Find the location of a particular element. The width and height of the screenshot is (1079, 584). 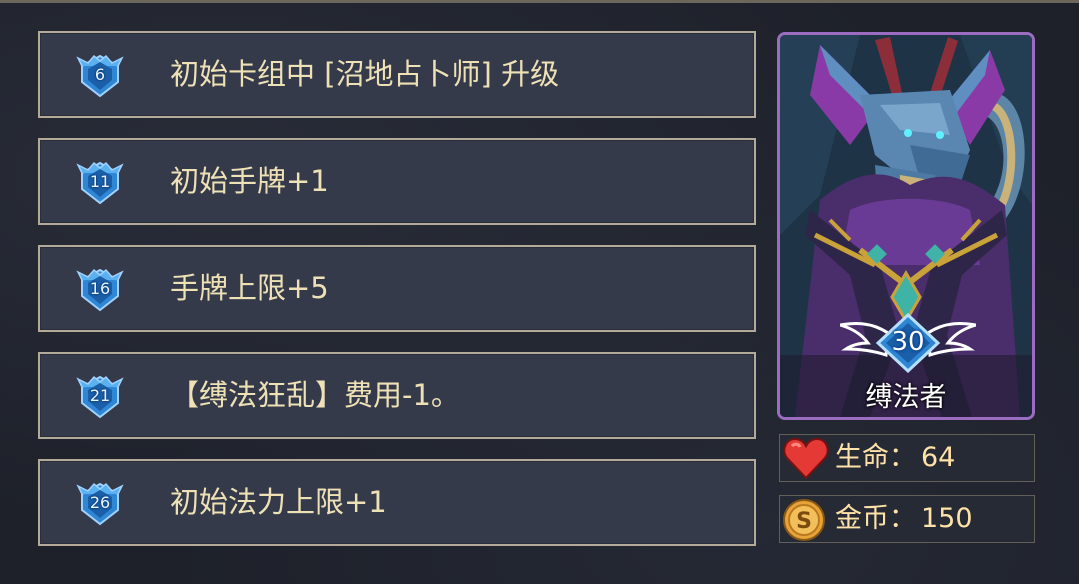

life-value: 64 is located at coordinates (938, 457).